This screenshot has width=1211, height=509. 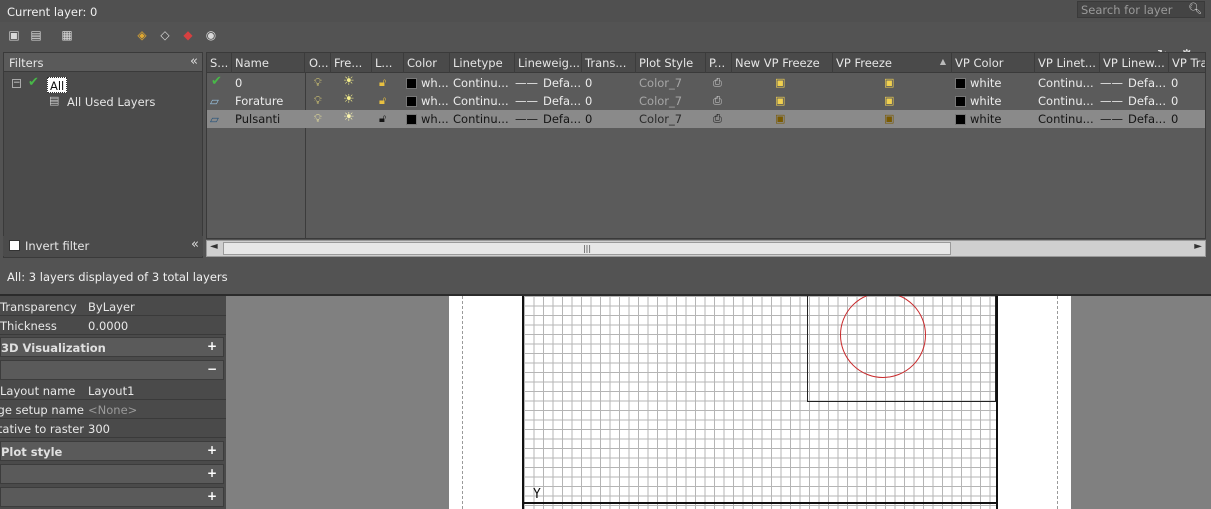 I want to click on col-color: Color, so click(x=427, y=63).